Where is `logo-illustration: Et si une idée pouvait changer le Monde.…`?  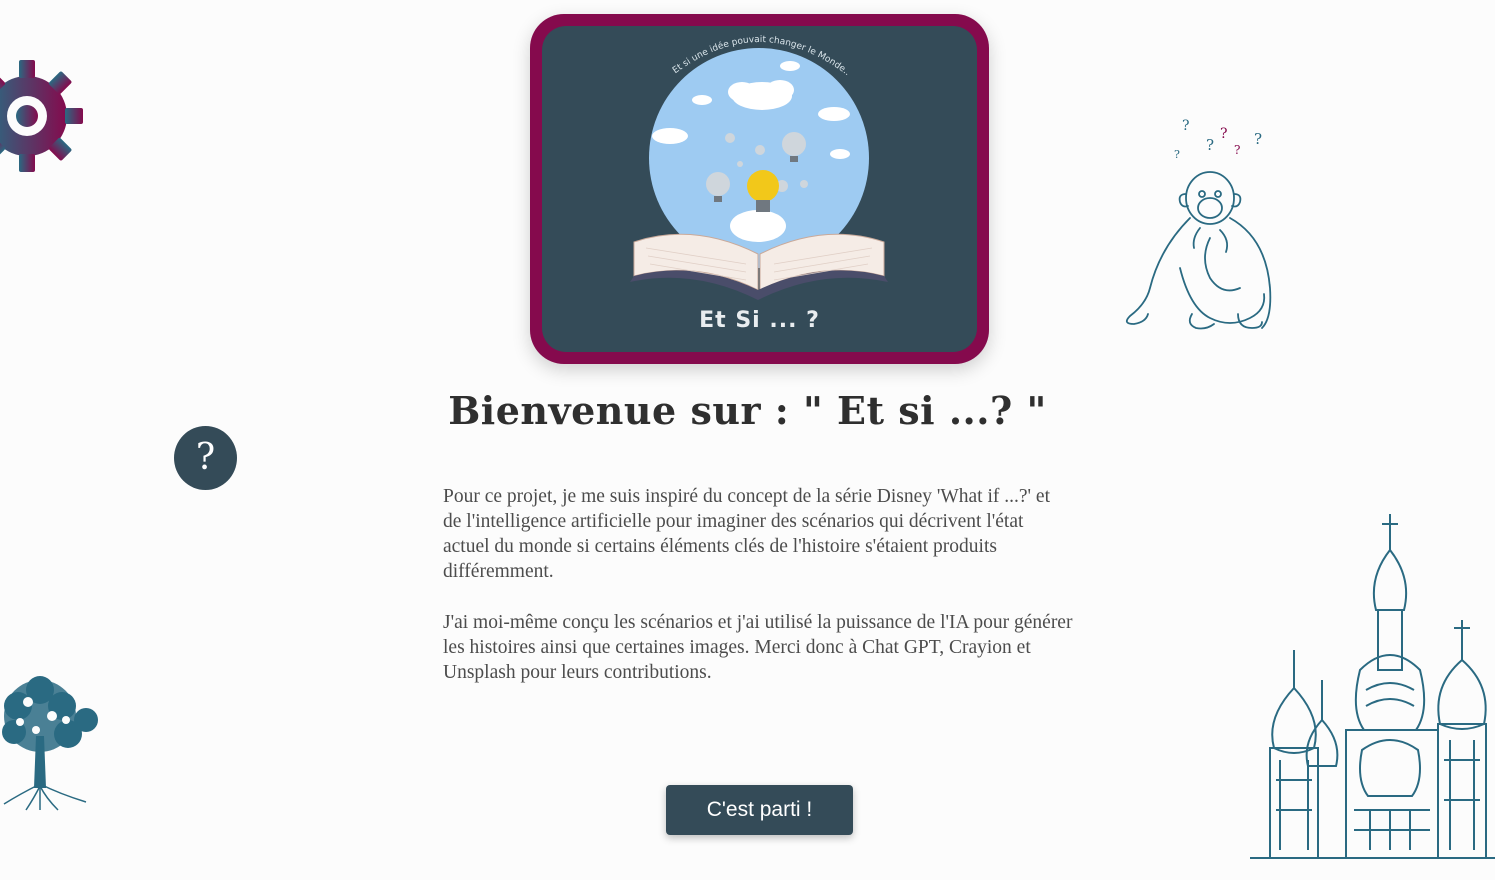
logo-illustration: Et si une idée pouvait changer le Monde.… is located at coordinates (715, 163).